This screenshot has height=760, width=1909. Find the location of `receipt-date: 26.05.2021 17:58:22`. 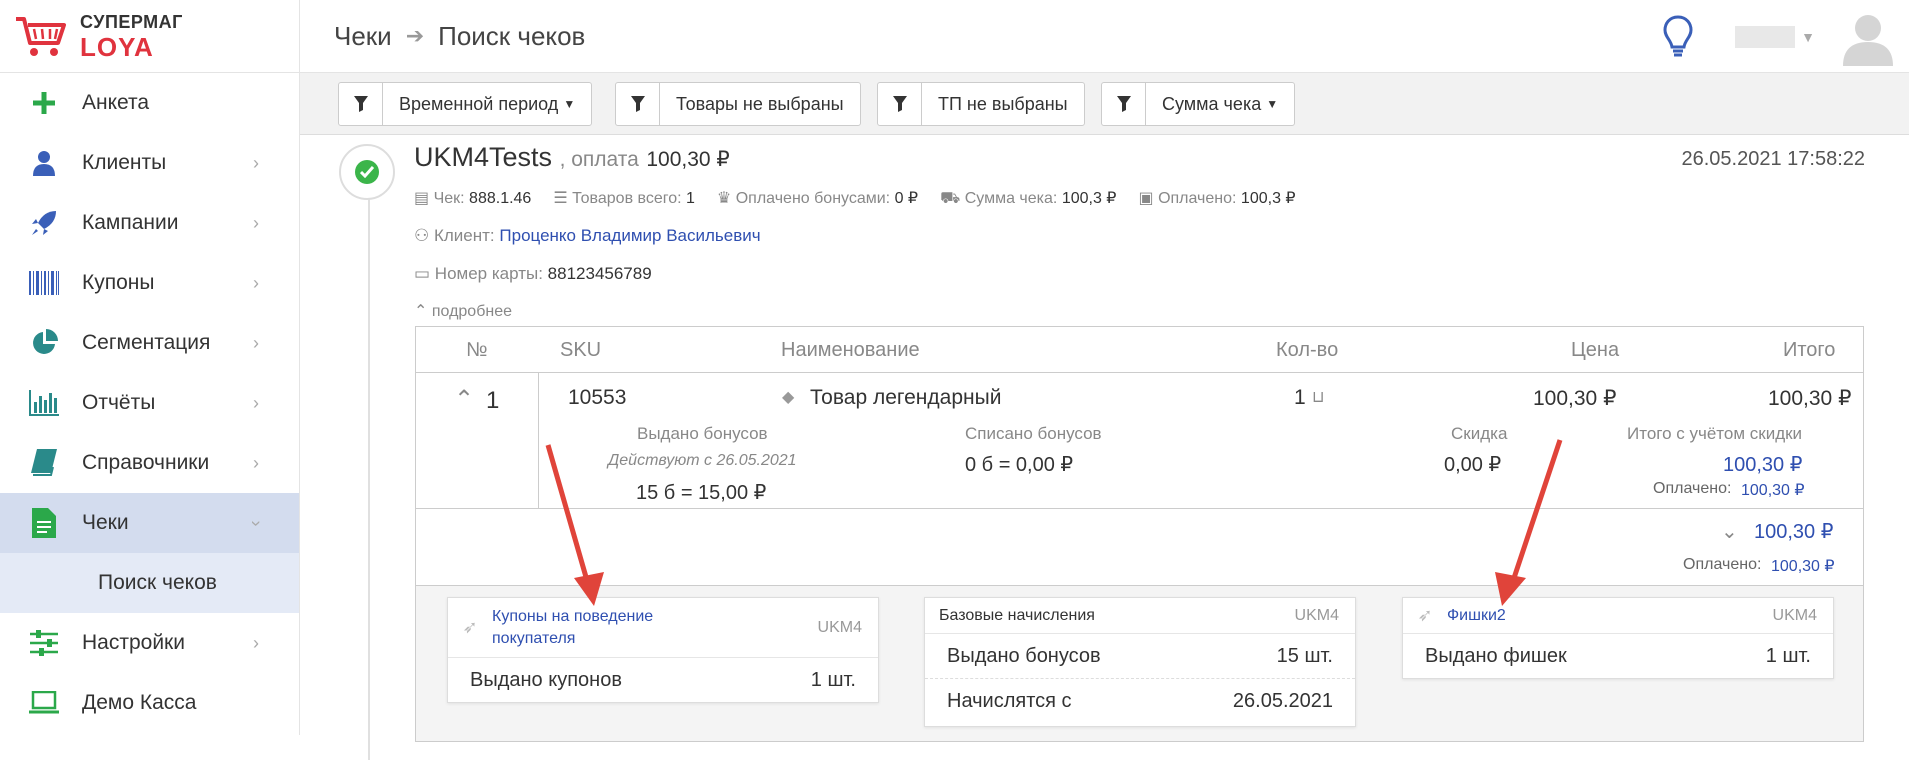

receipt-date: 26.05.2021 17:58:22 is located at coordinates (1773, 159).